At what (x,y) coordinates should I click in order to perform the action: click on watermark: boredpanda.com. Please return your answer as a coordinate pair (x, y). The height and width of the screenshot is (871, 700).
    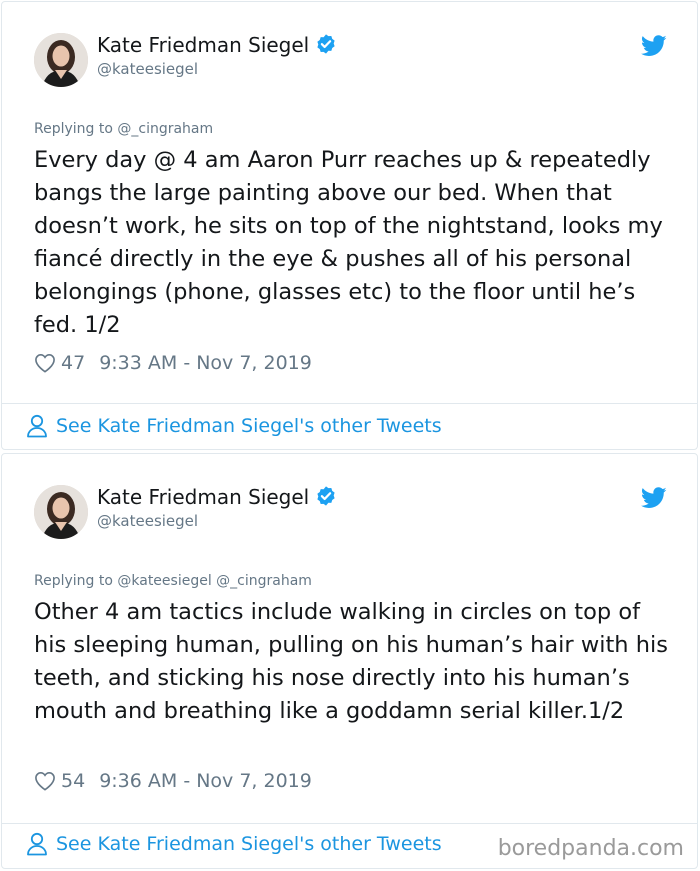
    Looking at the image, I should click on (590, 848).